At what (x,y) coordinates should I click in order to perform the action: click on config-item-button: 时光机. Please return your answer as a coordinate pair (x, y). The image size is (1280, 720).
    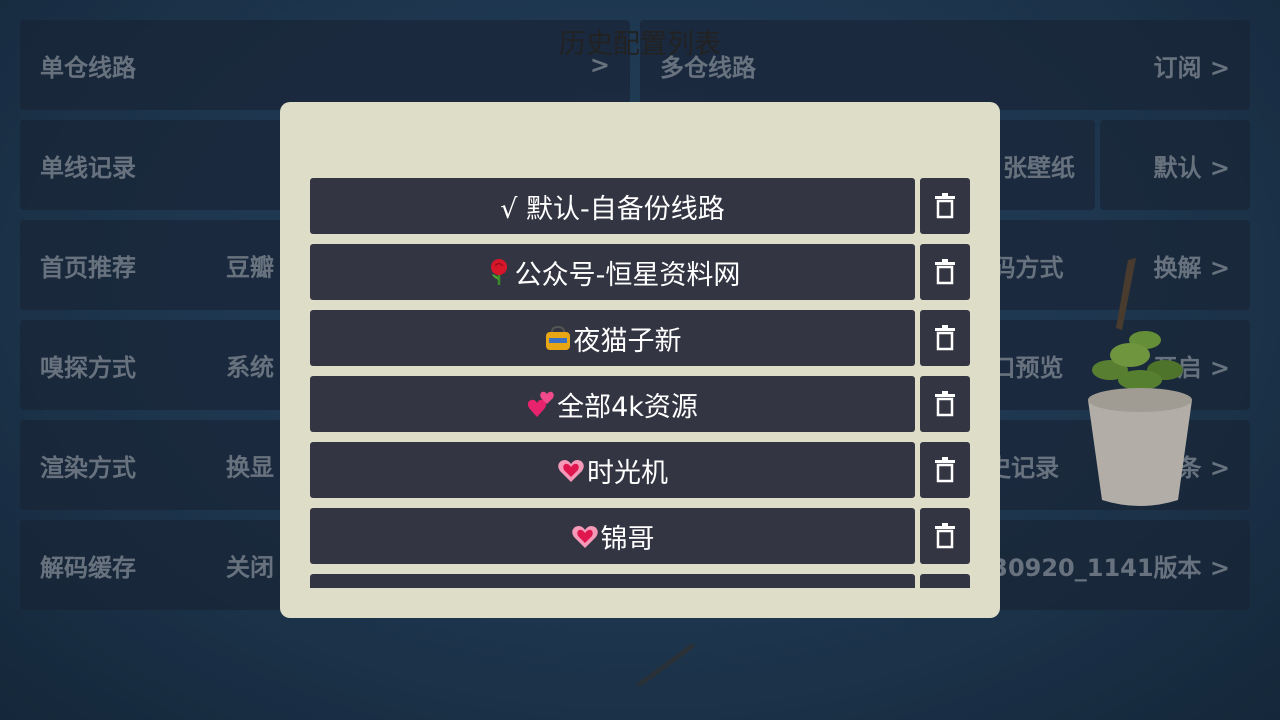
    Looking at the image, I should click on (612, 470).